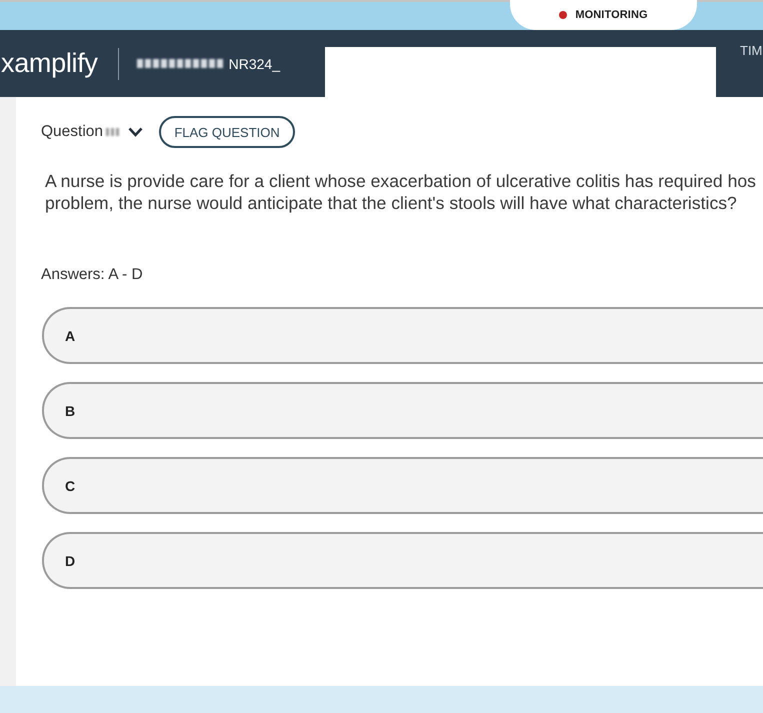  What do you see at coordinates (402, 560) in the screenshot?
I see `answer-option: D` at bounding box center [402, 560].